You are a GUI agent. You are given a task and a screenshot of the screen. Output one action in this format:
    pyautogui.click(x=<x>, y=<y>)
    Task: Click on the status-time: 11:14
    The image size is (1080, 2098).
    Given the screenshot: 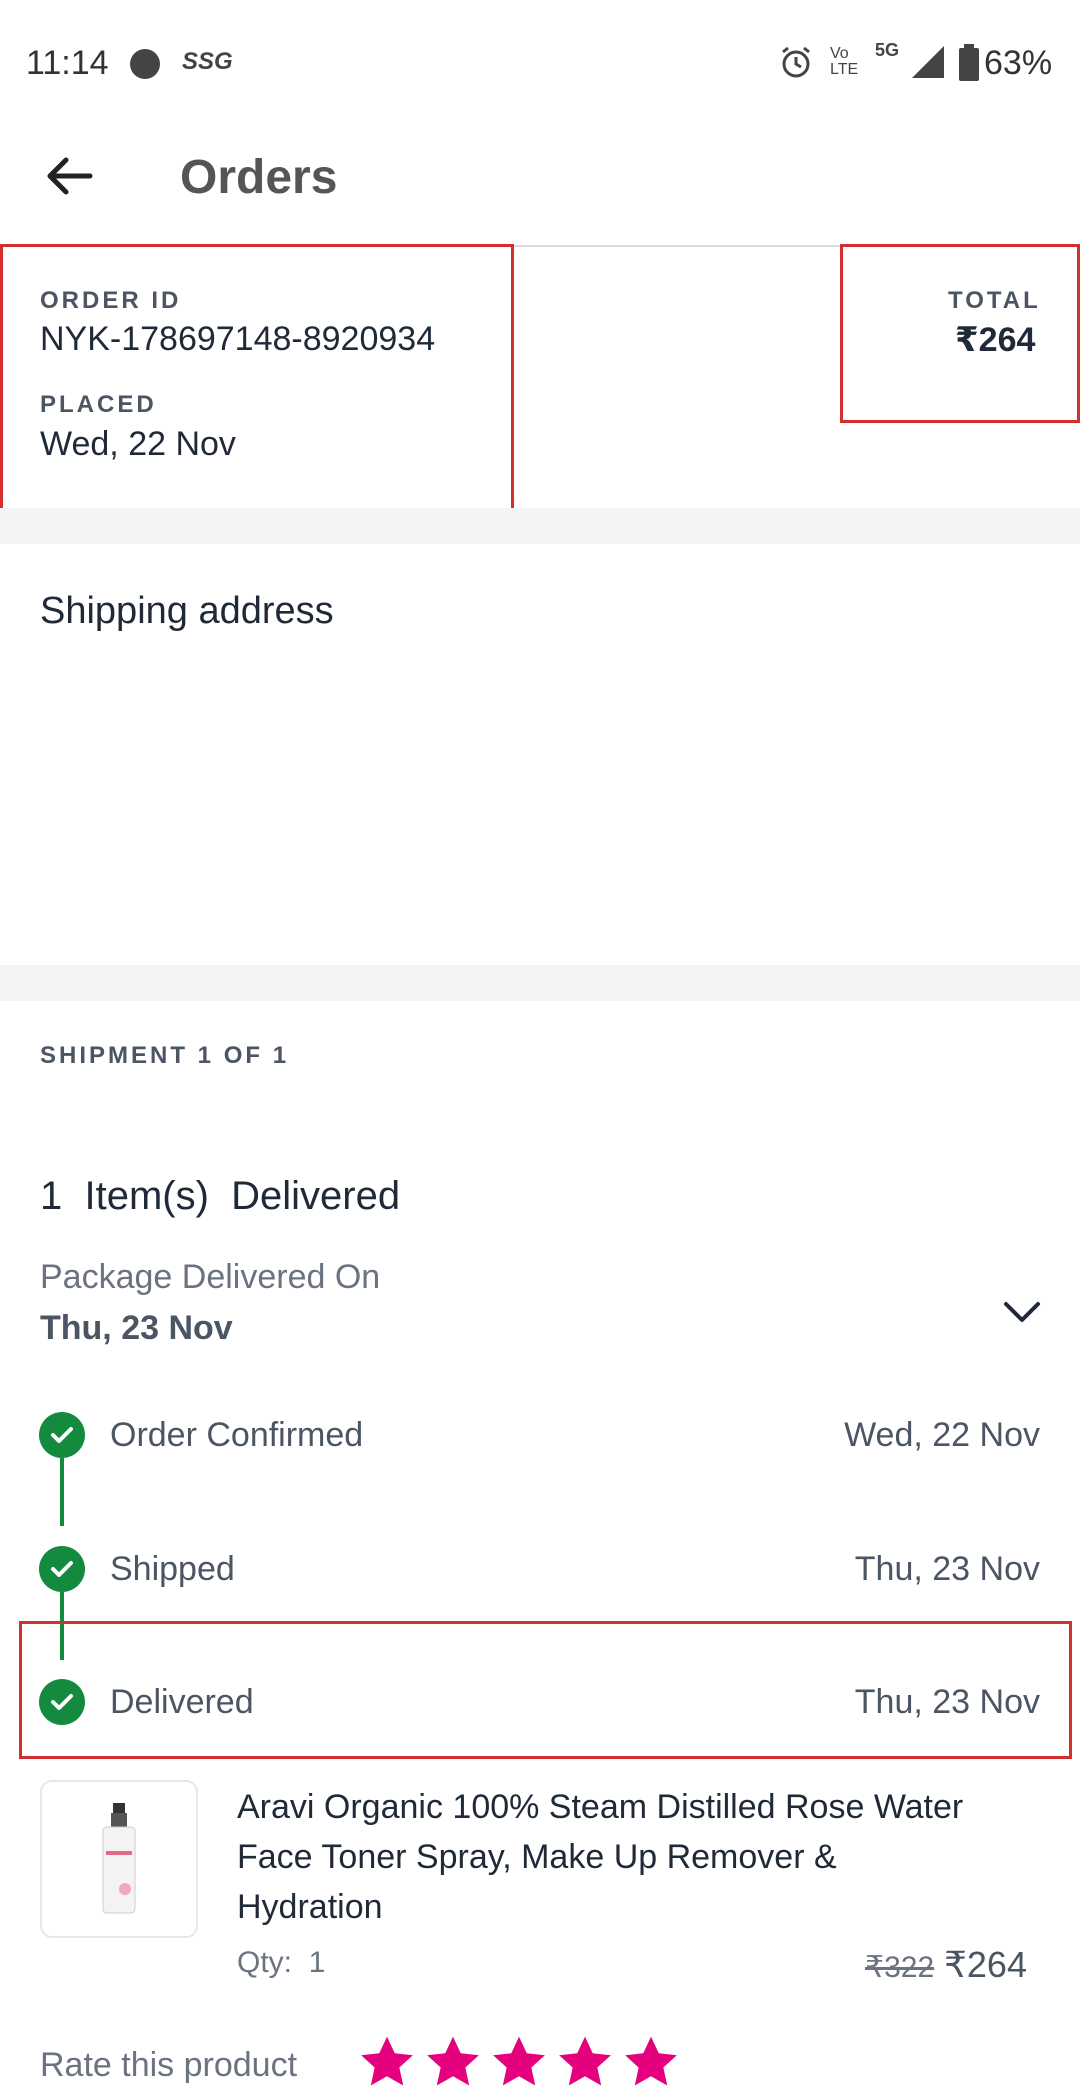 What is the action you would take?
    pyautogui.click(x=67, y=63)
    